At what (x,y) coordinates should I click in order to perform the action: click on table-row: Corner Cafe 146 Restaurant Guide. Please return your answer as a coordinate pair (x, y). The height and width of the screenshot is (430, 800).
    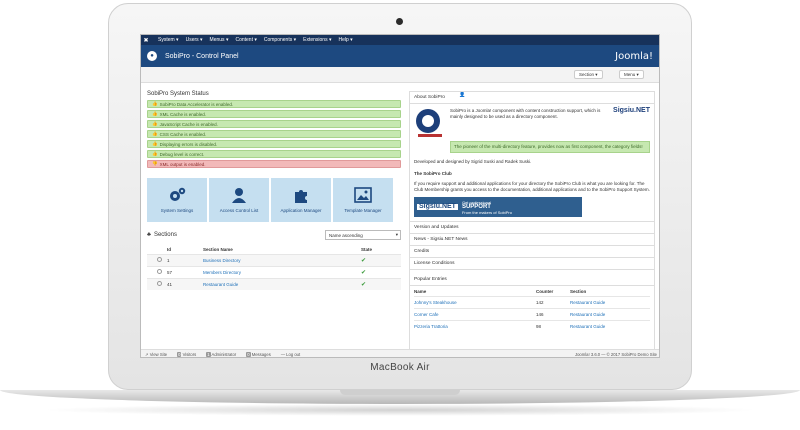
    Looking at the image, I should click on (532, 313).